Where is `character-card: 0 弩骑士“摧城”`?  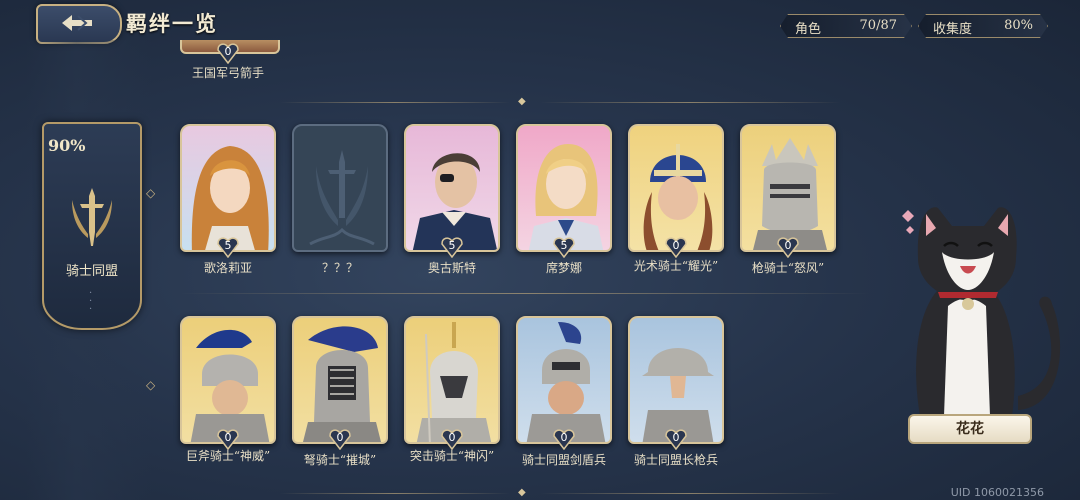 character-card: 0 弩骑士“摧城” is located at coordinates (340, 391).